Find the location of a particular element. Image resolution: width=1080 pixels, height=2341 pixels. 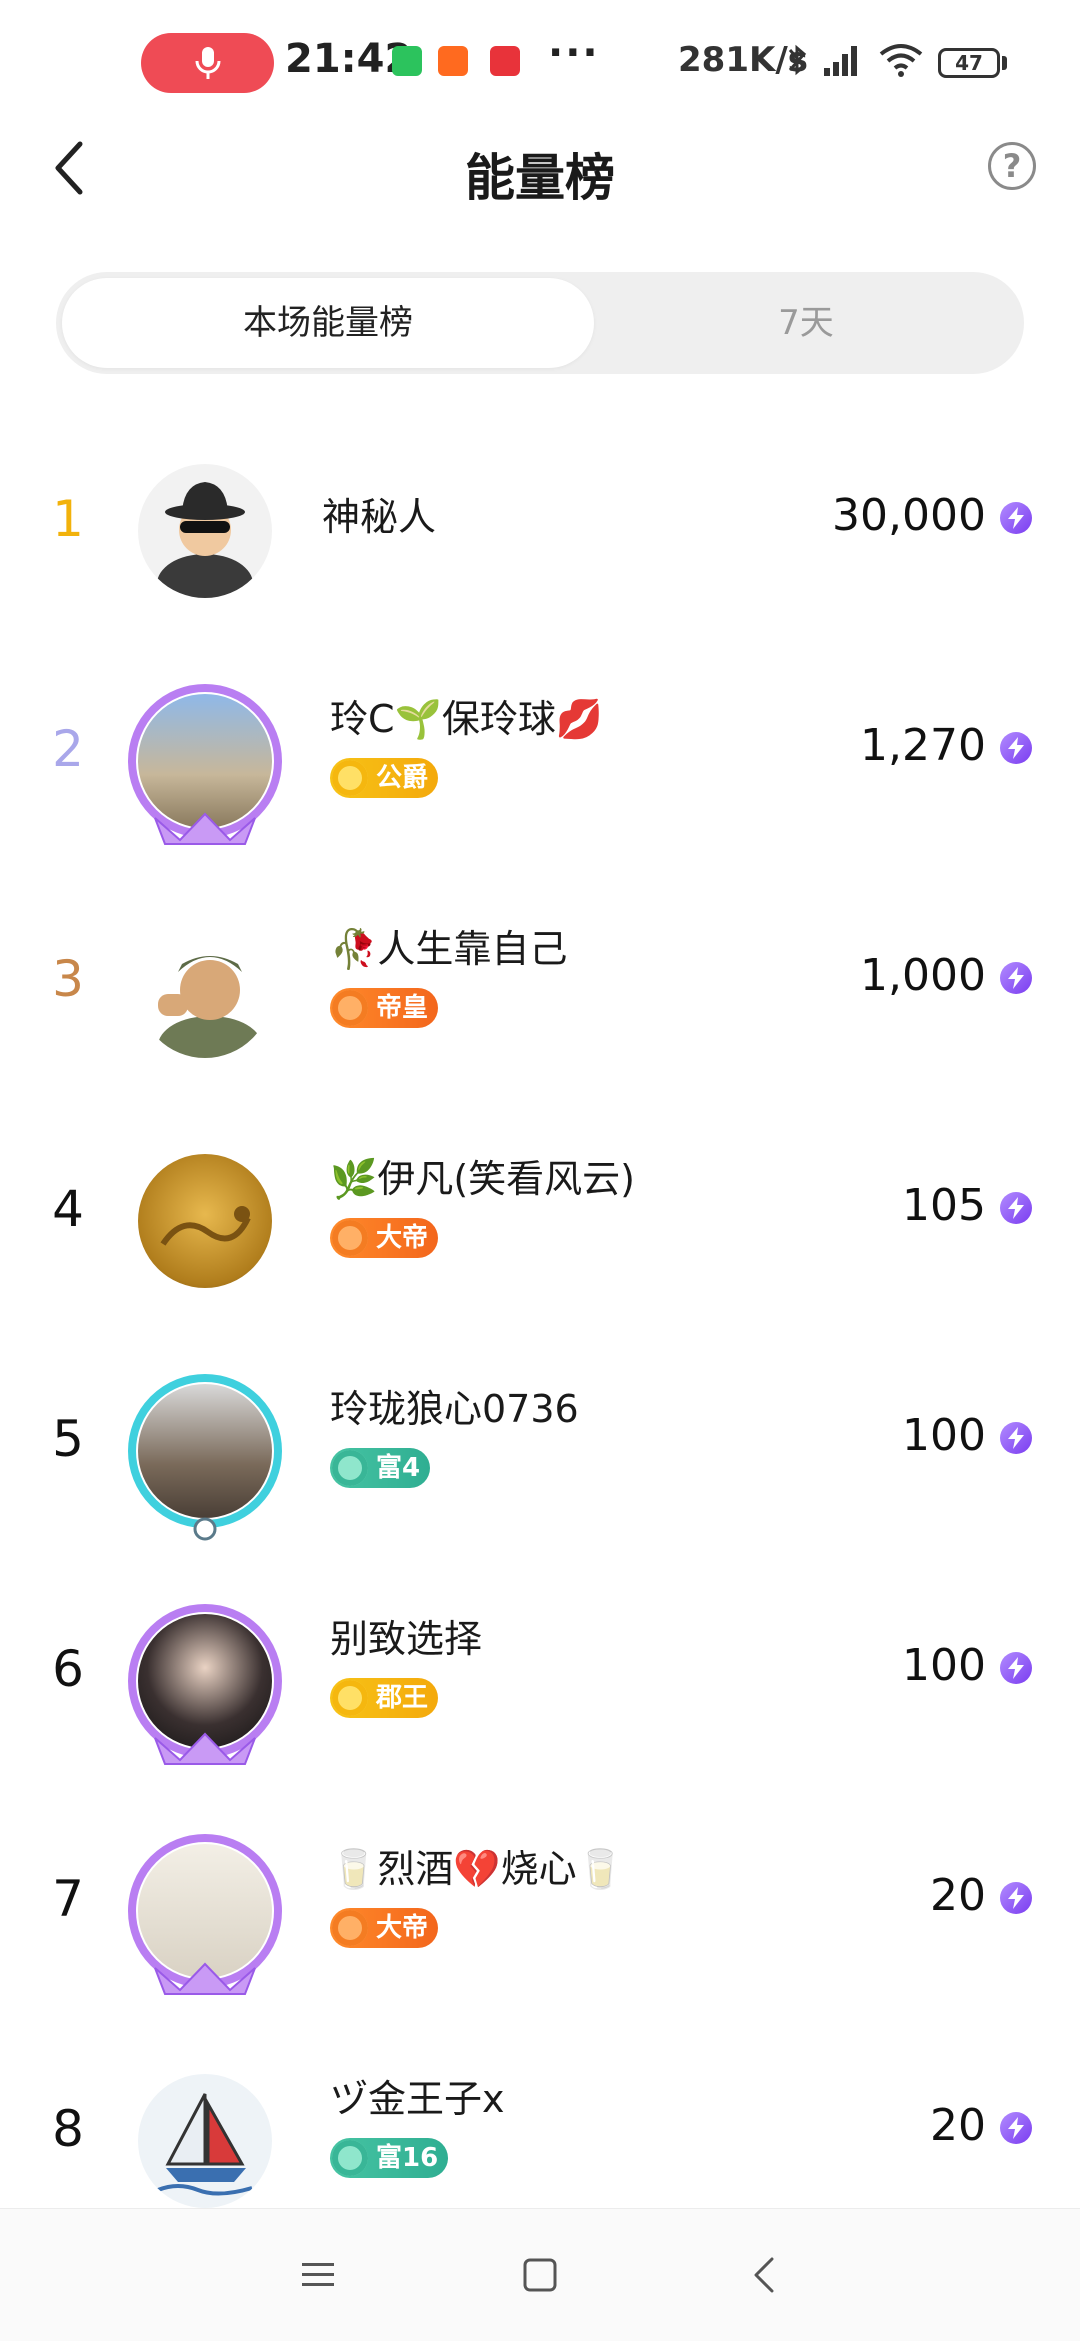

user-name: 玲C🌱保玲球💋 is located at coordinates (467, 719).